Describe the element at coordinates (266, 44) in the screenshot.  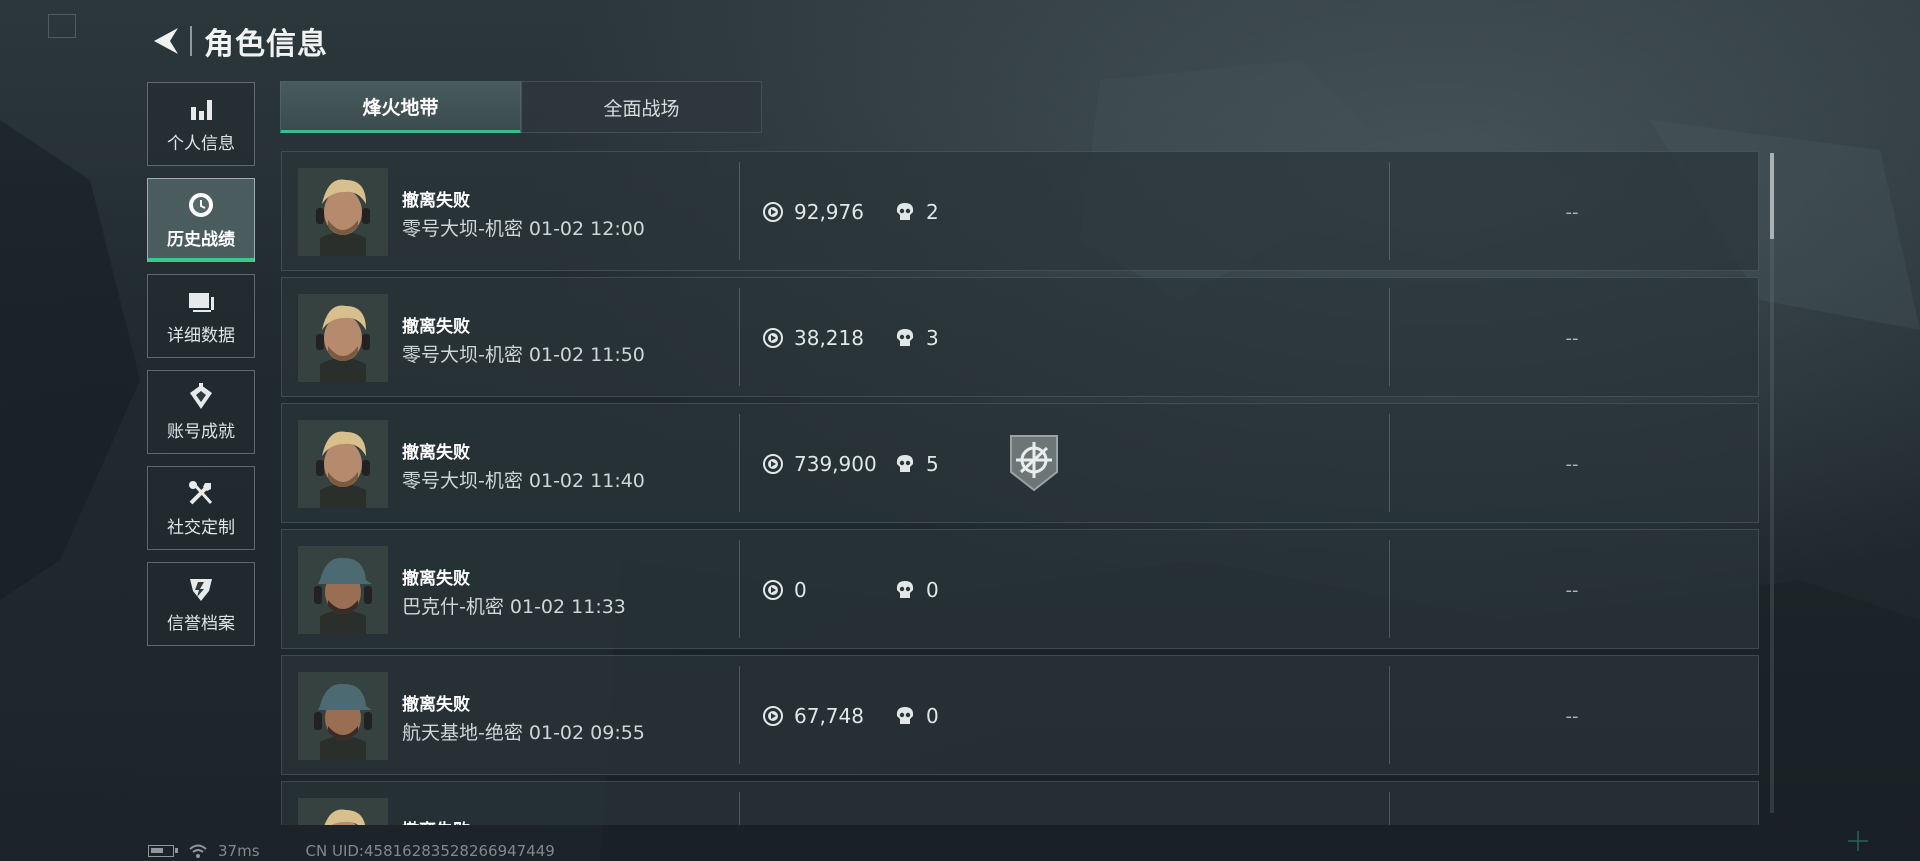
I see `page-title: 角色信息` at that location.